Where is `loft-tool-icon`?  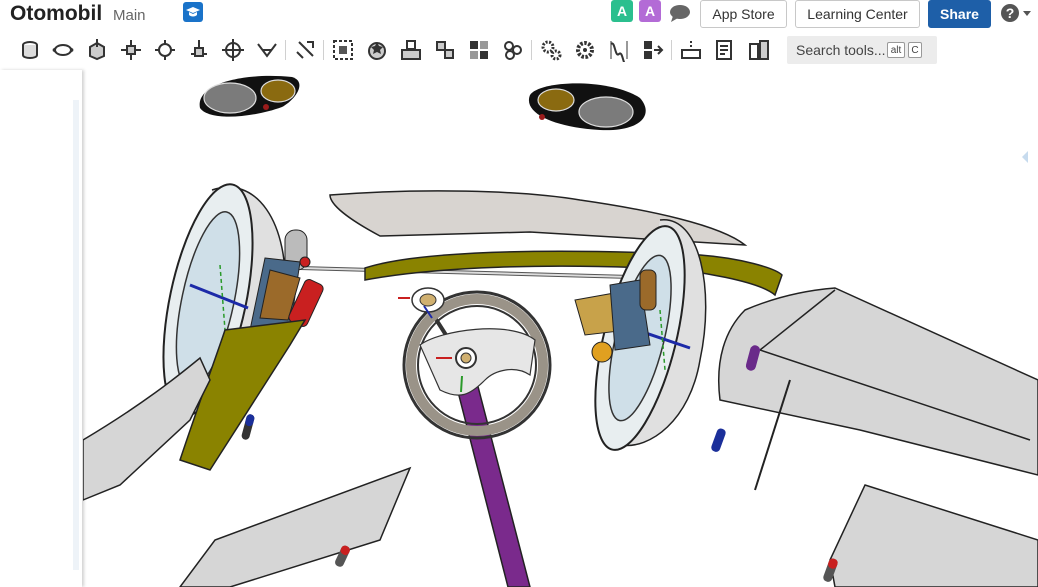
loft-tool-icon is located at coordinates (165, 50).